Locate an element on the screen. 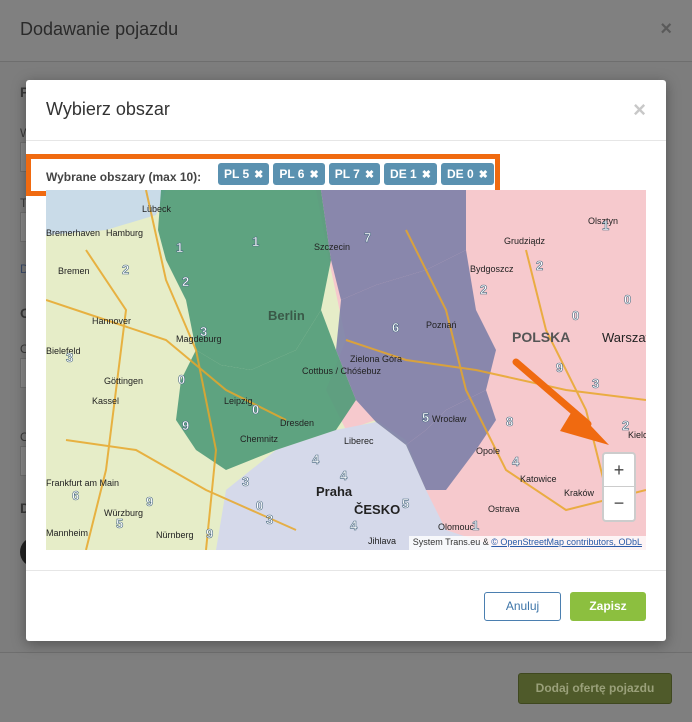  city-label: Bremerhaven is located at coordinates (73, 233).